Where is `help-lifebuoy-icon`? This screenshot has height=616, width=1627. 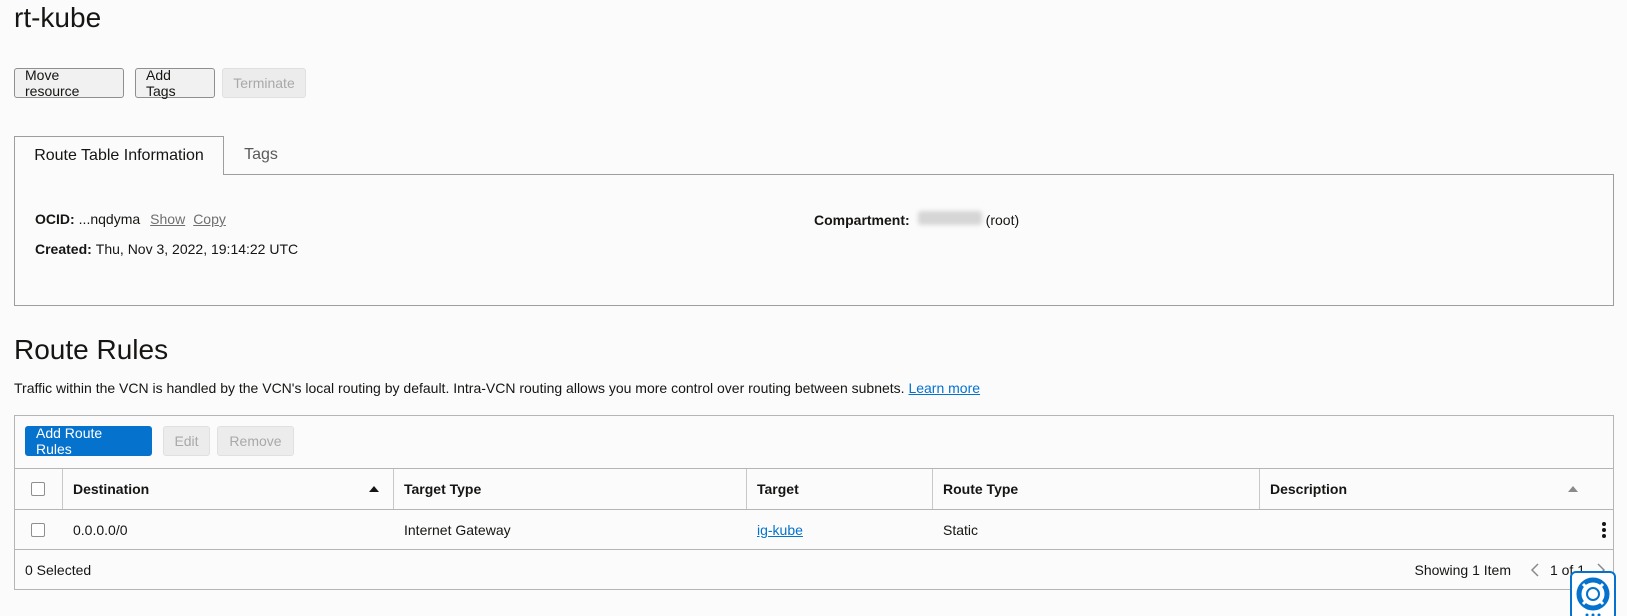 help-lifebuoy-icon is located at coordinates (1593, 596).